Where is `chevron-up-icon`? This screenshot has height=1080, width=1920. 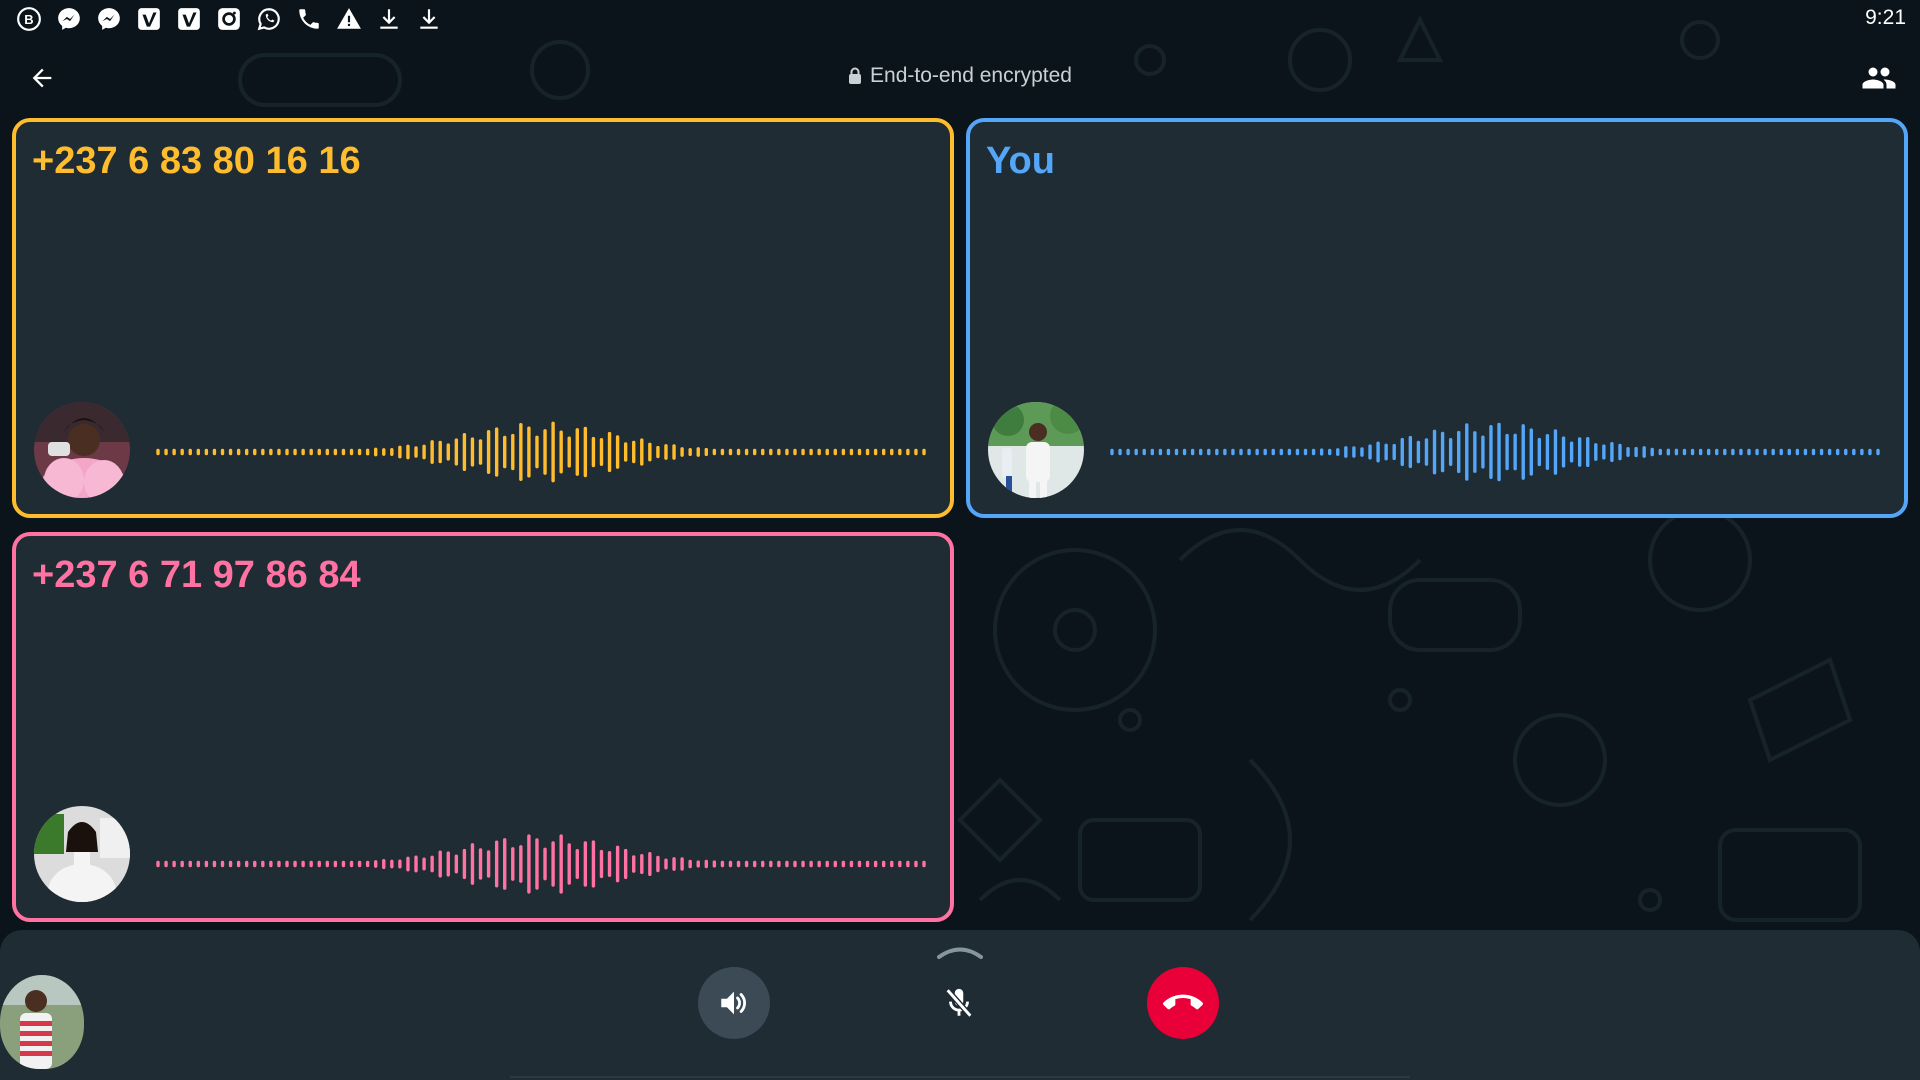 chevron-up-icon is located at coordinates (960, 952).